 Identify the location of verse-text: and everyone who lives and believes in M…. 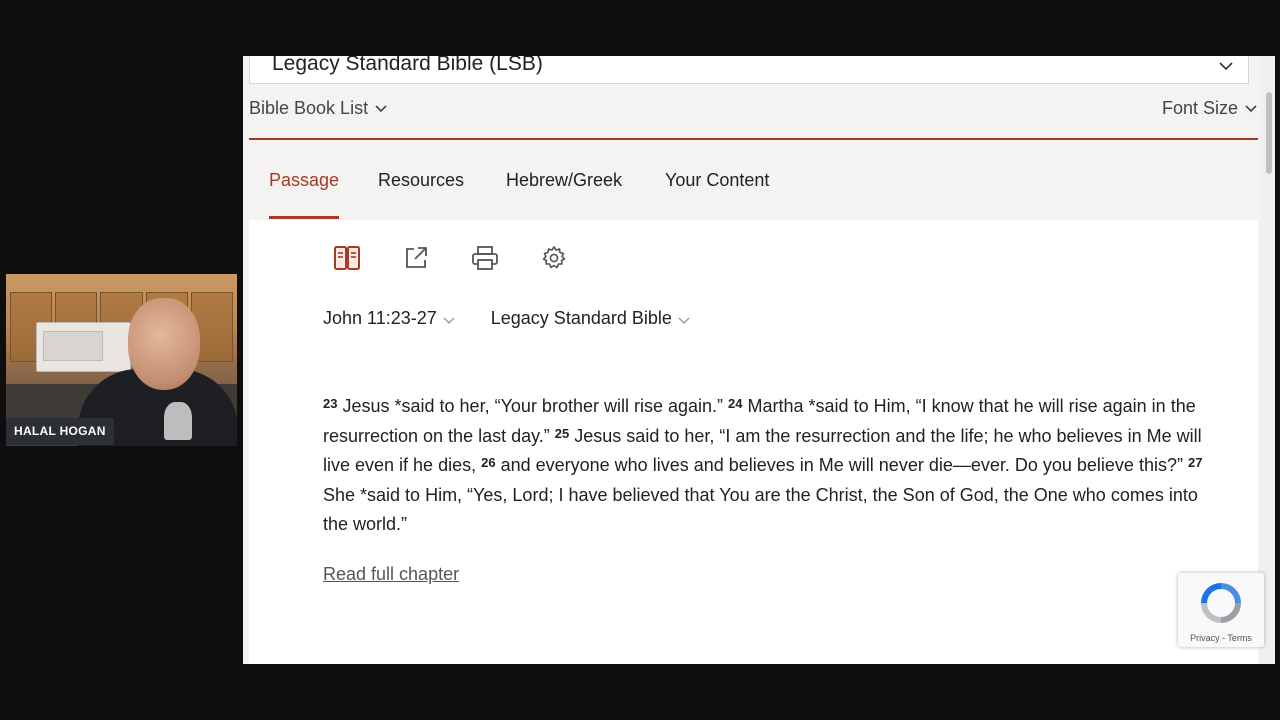
(841, 465).